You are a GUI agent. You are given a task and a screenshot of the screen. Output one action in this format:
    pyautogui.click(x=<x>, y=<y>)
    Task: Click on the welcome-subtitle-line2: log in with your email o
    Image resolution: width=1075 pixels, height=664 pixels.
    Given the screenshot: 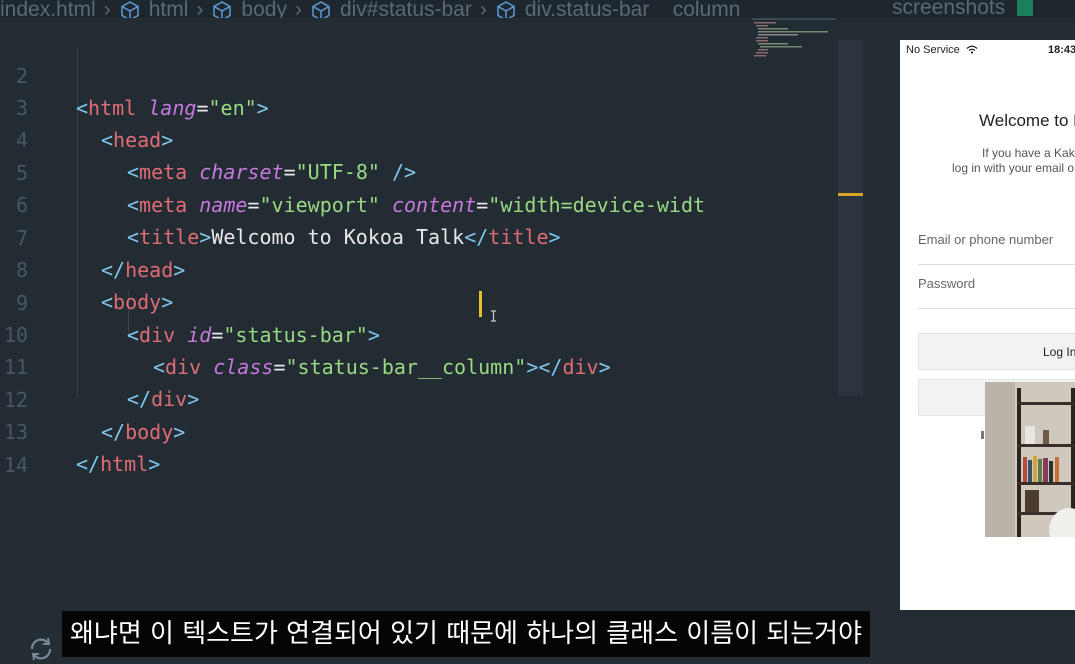 What is the action you would take?
    pyautogui.click(x=1013, y=168)
    